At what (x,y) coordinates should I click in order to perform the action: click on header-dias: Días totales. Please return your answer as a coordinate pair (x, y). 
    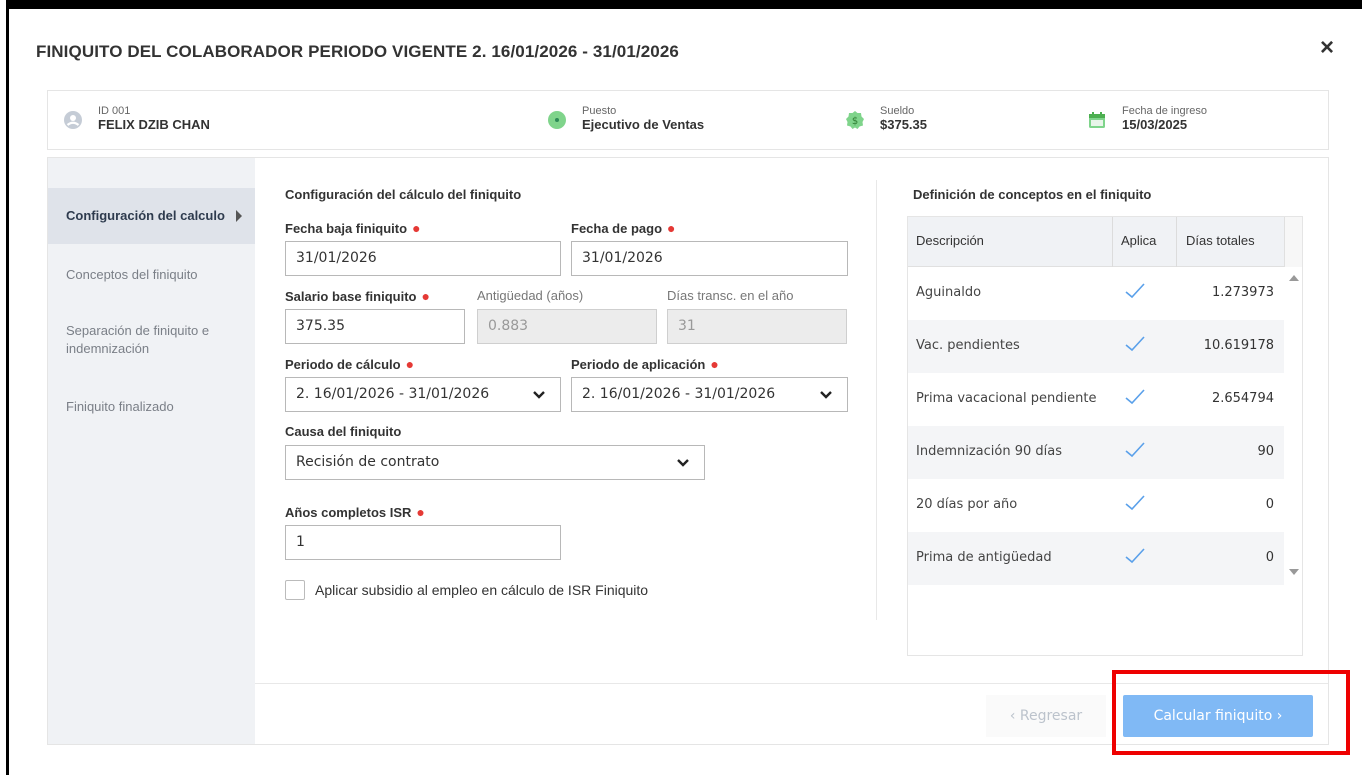
    Looking at the image, I should click on (1220, 240).